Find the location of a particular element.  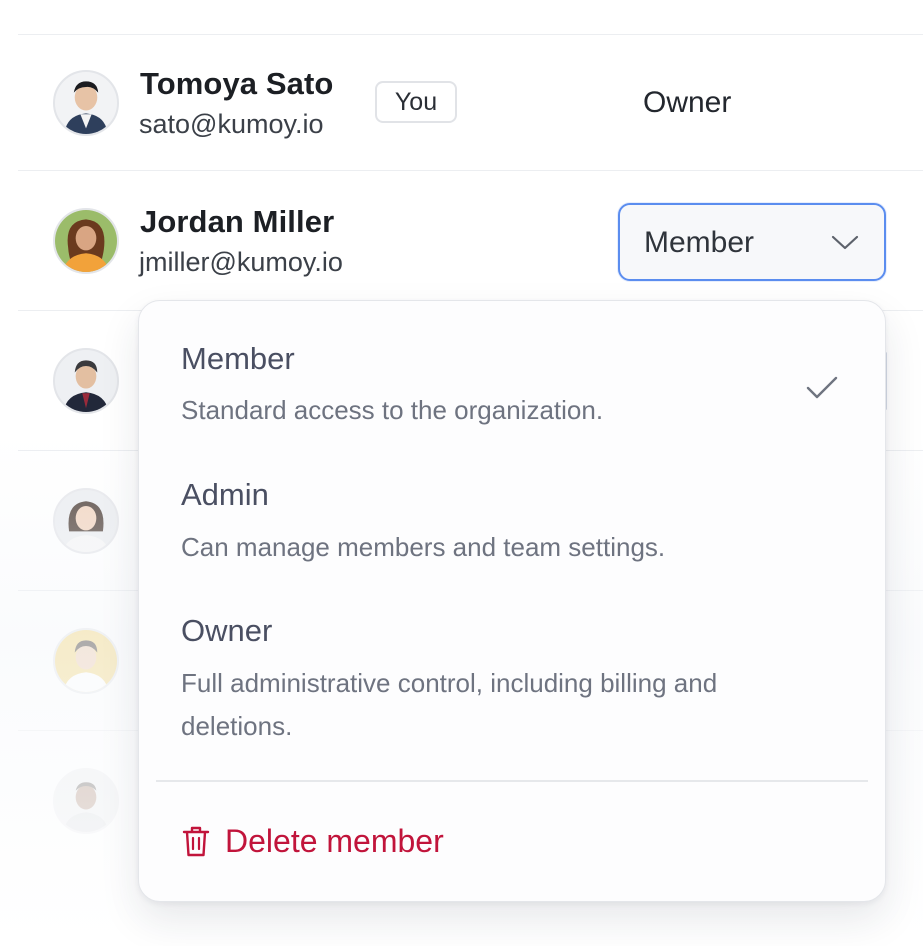

role-option-description: Can manage members and team settings. is located at coordinates (423, 547).